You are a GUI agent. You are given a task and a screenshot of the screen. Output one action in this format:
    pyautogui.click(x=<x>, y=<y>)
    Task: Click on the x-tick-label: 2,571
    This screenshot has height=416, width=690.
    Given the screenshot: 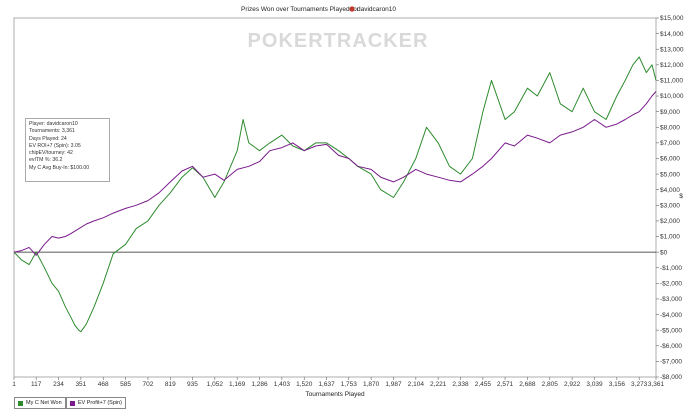 What is the action you would take?
    pyautogui.click(x=505, y=384)
    